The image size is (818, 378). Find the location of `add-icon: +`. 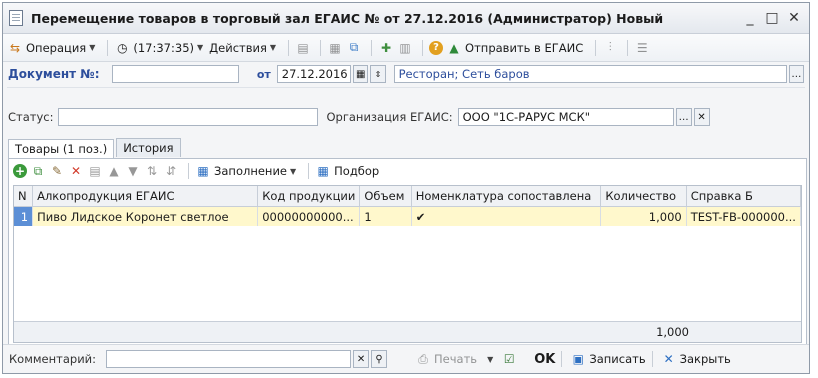

add-icon: + is located at coordinates (20, 171).